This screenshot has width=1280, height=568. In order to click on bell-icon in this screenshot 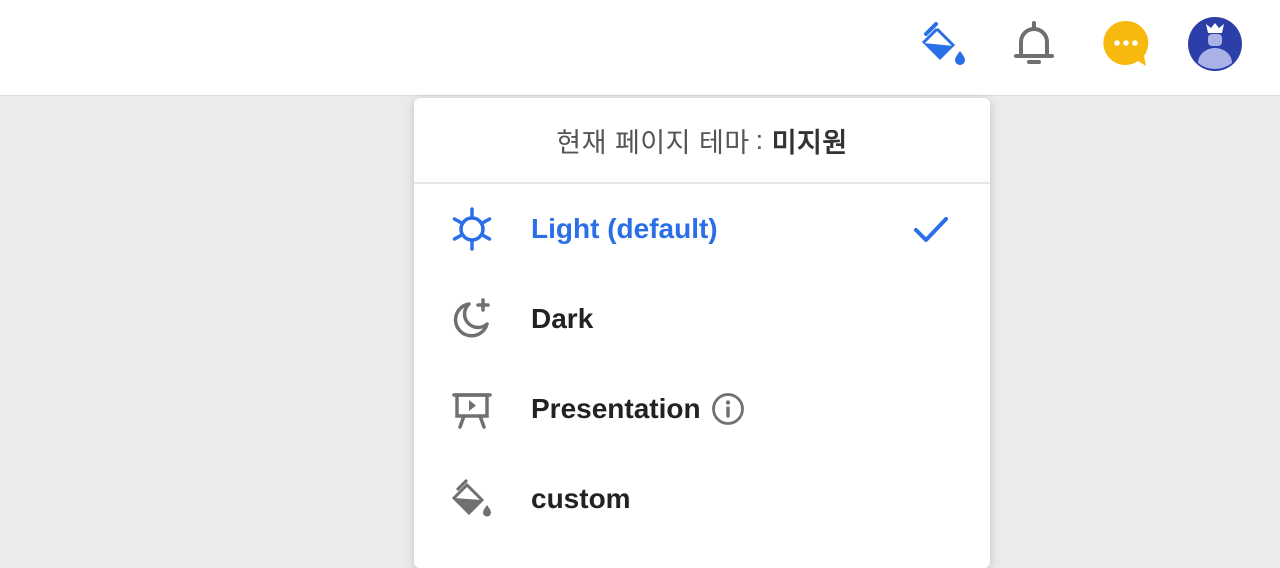, I will do `click(1034, 44)`.